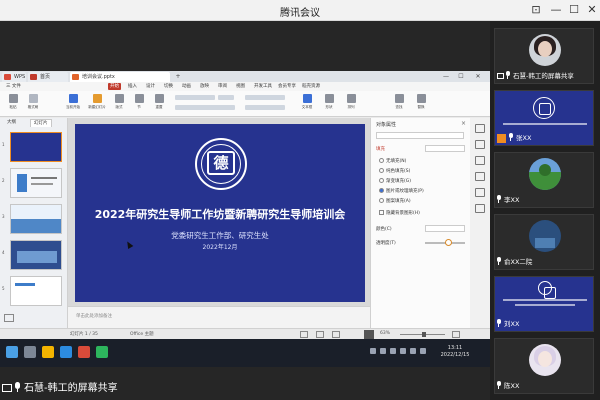 The height and width of the screenshot is (400, 600). I want to click on sorter-view-icon, so click(320, 334).